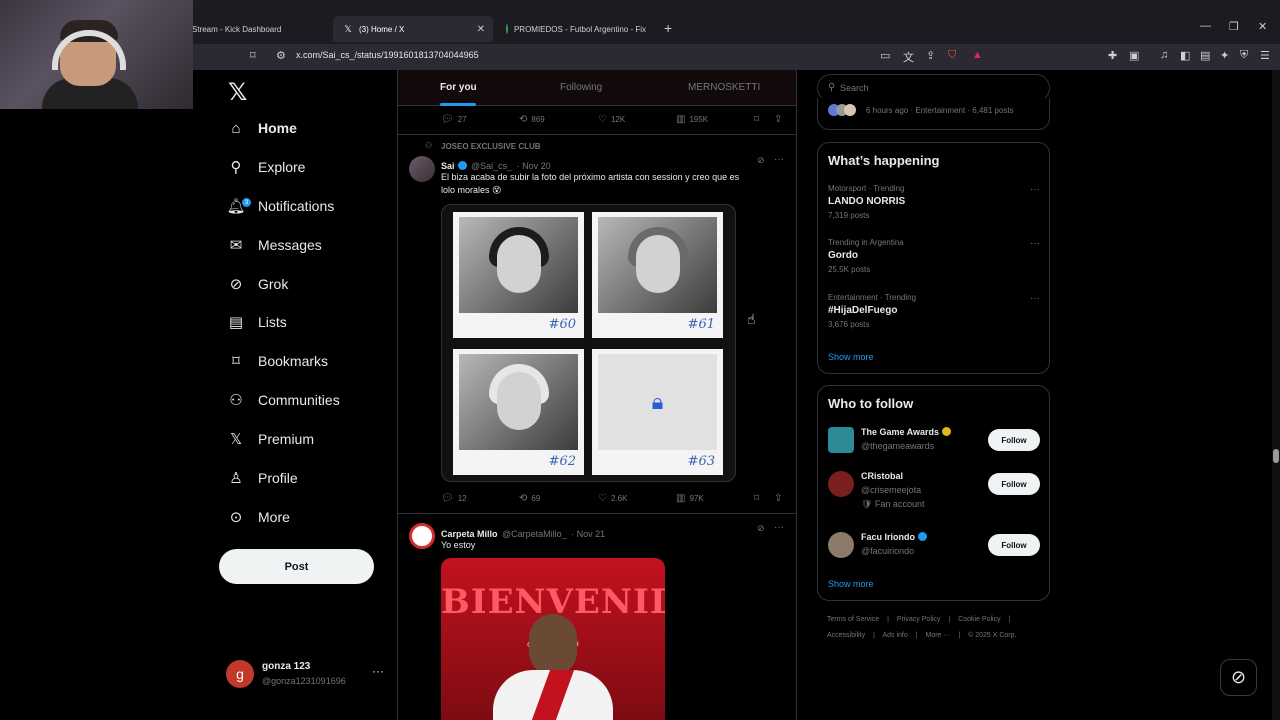 This screenshot has width=1280, height=720. I want to click on photo-card-61: #61, so click(657, 275).